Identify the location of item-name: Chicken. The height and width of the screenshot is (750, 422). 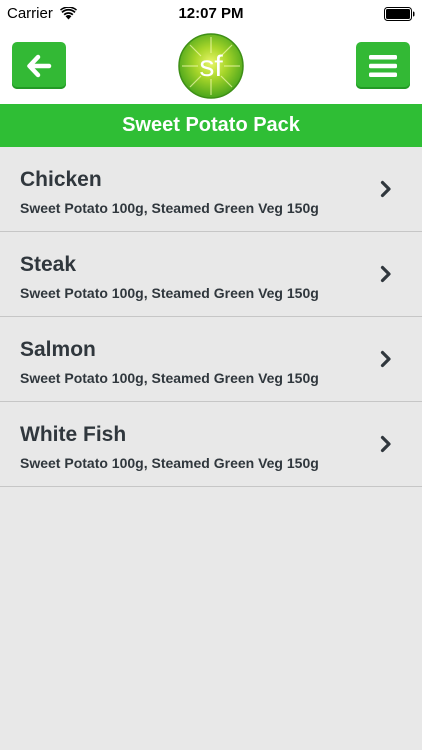
(61, 179).